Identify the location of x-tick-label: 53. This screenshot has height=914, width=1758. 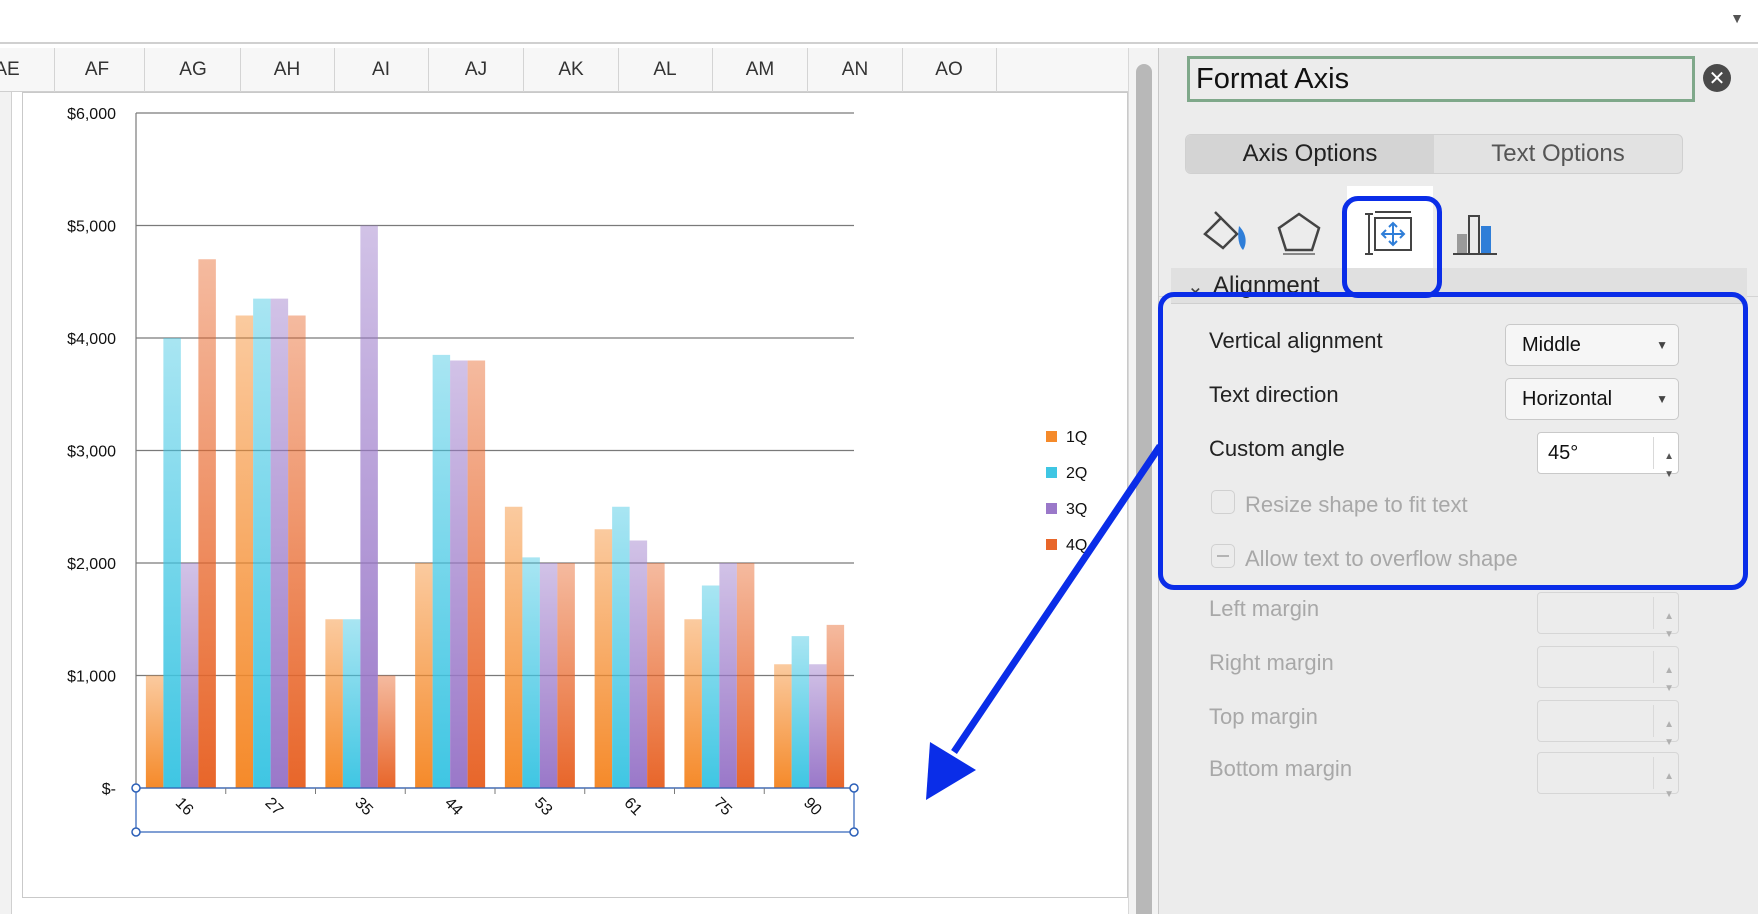
(543, 807).